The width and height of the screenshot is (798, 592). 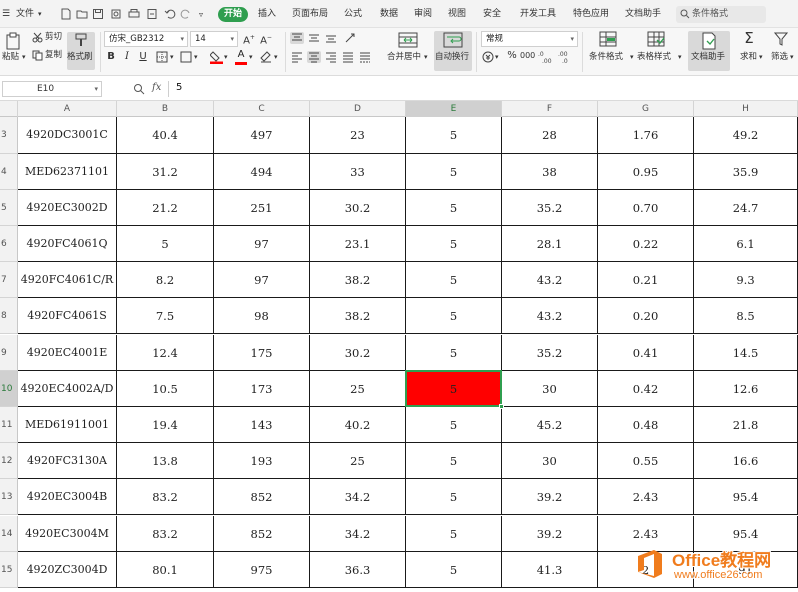 What do you see at coordinates (746, 388) in the screenshot?
I see `cell-h10: 12.6` at bounding box center [746, 388].